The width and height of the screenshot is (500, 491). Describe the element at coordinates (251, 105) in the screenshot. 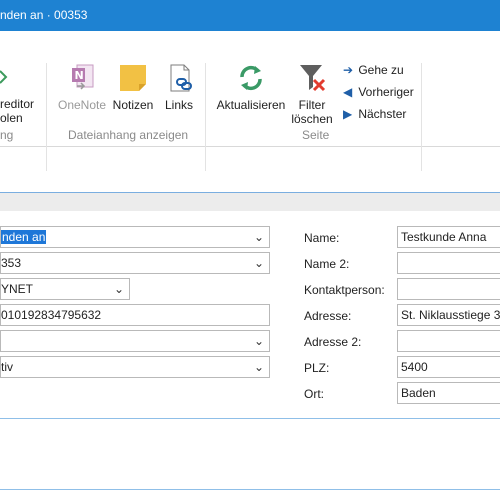

I see `aktualisieren-label: Aktualisieren` at that location.